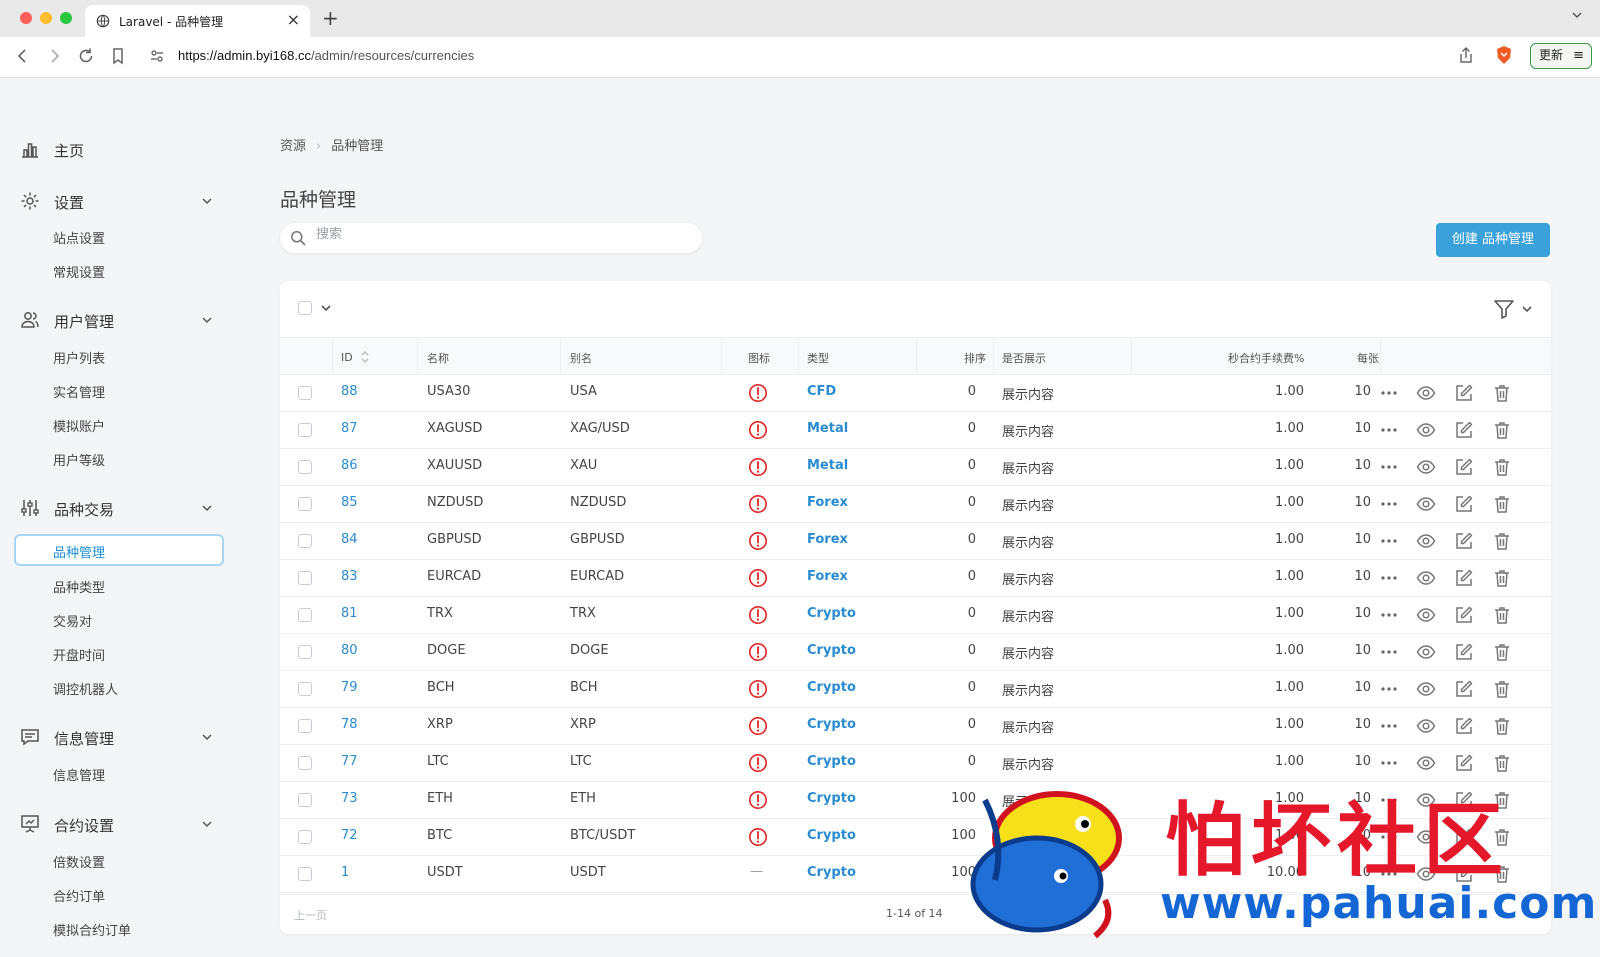 This screenshot has height=957, width=1600. I want to click on row-id-link: 77, so click(349, 761).